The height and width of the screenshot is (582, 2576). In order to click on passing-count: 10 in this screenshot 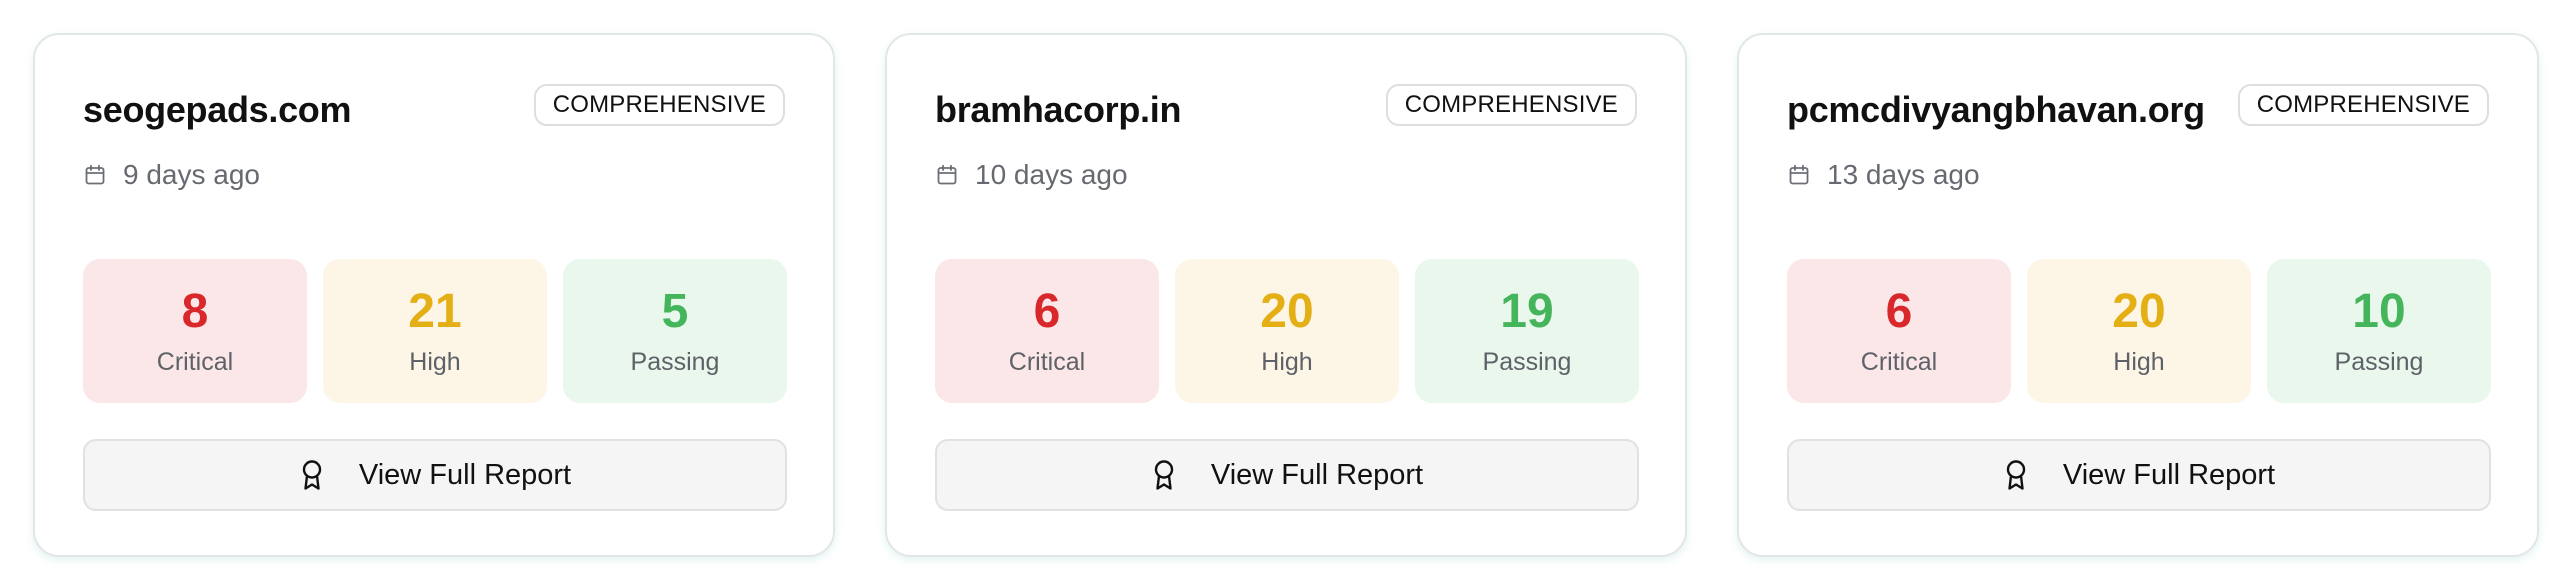, I will do `click(2379, 311)`.